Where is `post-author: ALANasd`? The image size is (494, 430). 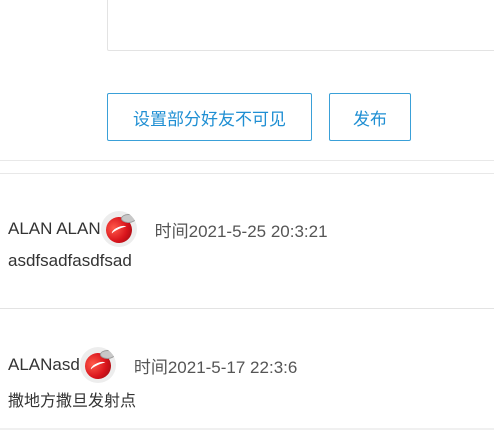
post-author: ALANasd is located at coordinates (44, 365).